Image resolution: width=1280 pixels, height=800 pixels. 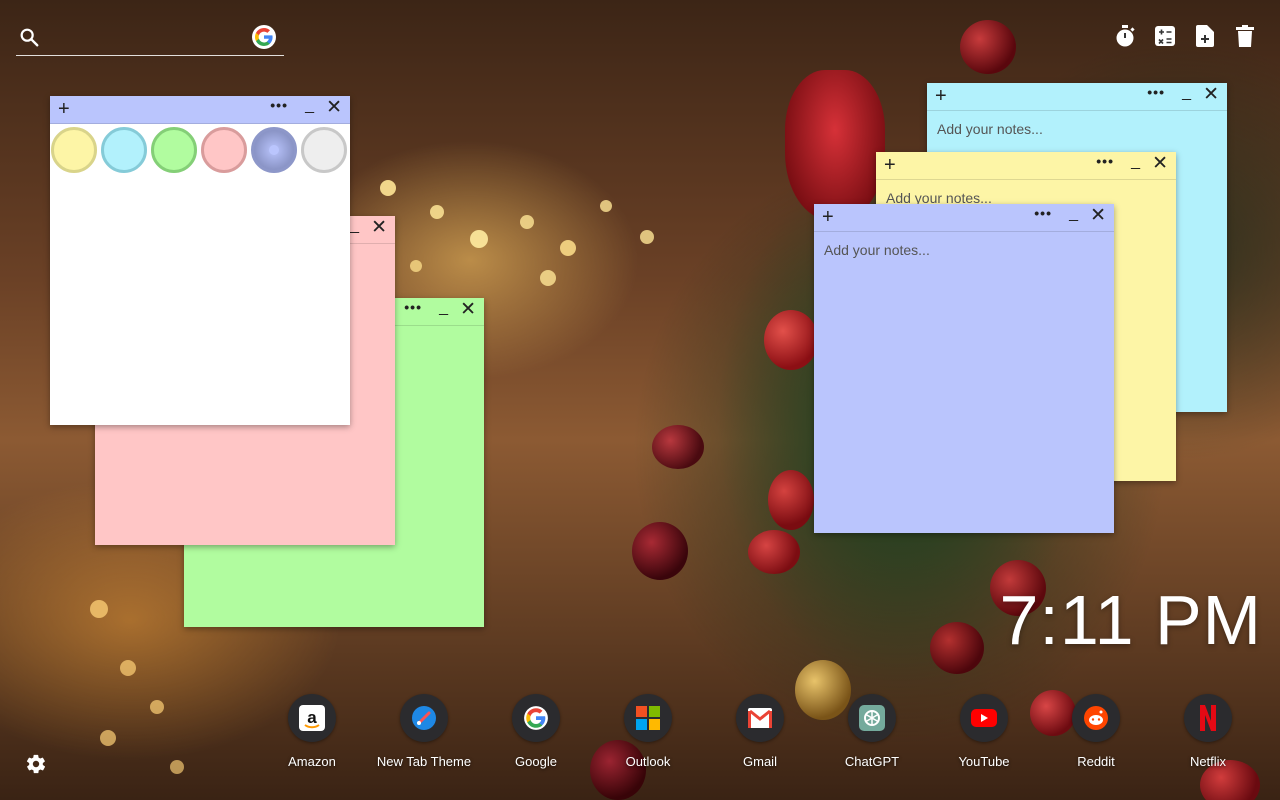 What do you see at coordinates (1096, 718) in the screenshot?
I see `reddit-icon` at bounding box center [1096, 718].